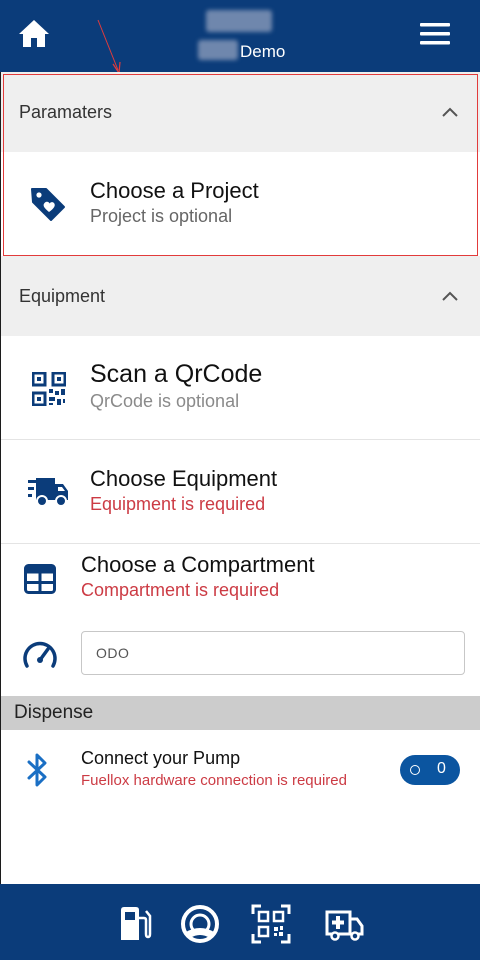 The height and width of the screenshot is (960, 480). What do you see at coordinates (180, 590) in the screenshot?
I see `choose-compartment-subtitle: Compartment is required` at bounding box center [180, 590].